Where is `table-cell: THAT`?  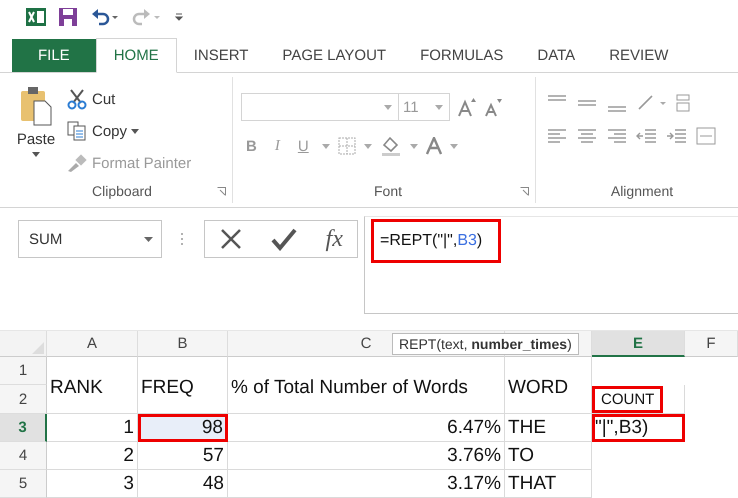
table-cell: THAT is located at coordinates (548, 484).